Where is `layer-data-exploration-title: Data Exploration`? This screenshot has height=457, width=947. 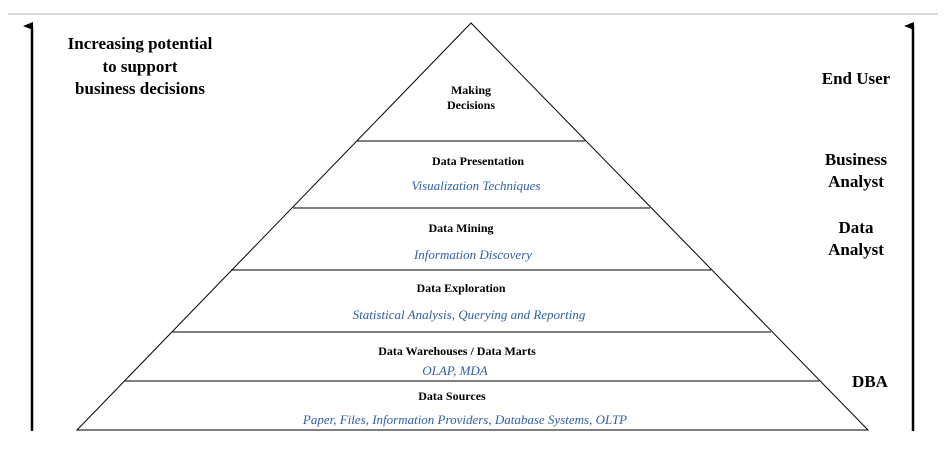
layer-data-exploration-title: Data Exploration is located at coordinates (460, 288).